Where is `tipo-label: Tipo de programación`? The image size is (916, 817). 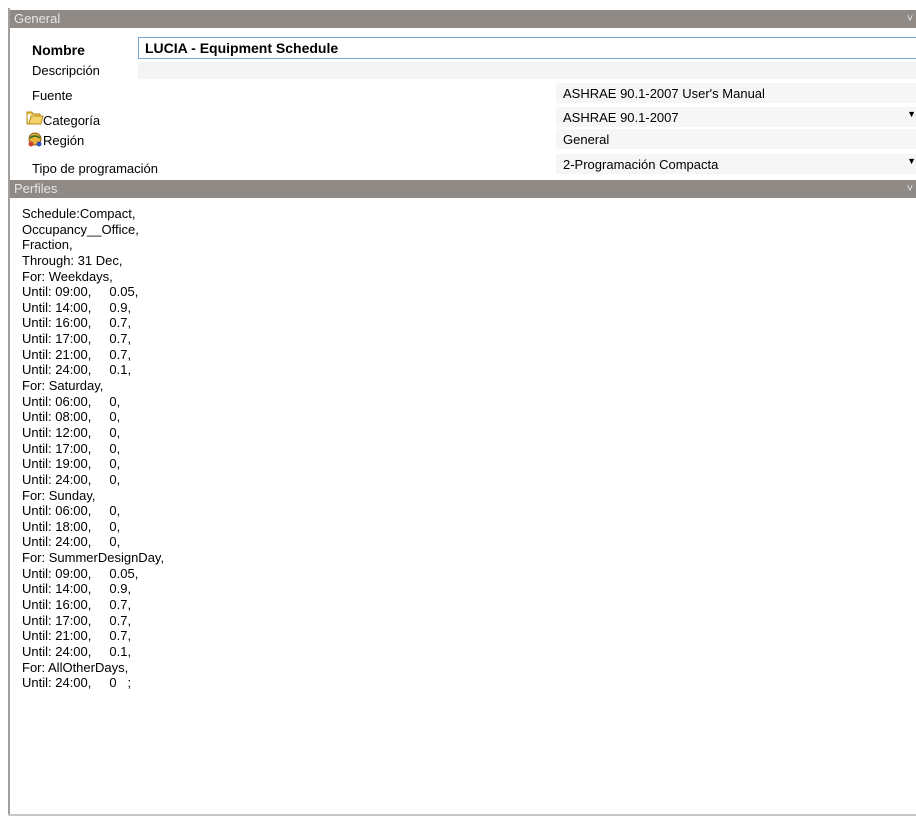 tipo-label: Tipo de programación is located at coordinates (95, 168).